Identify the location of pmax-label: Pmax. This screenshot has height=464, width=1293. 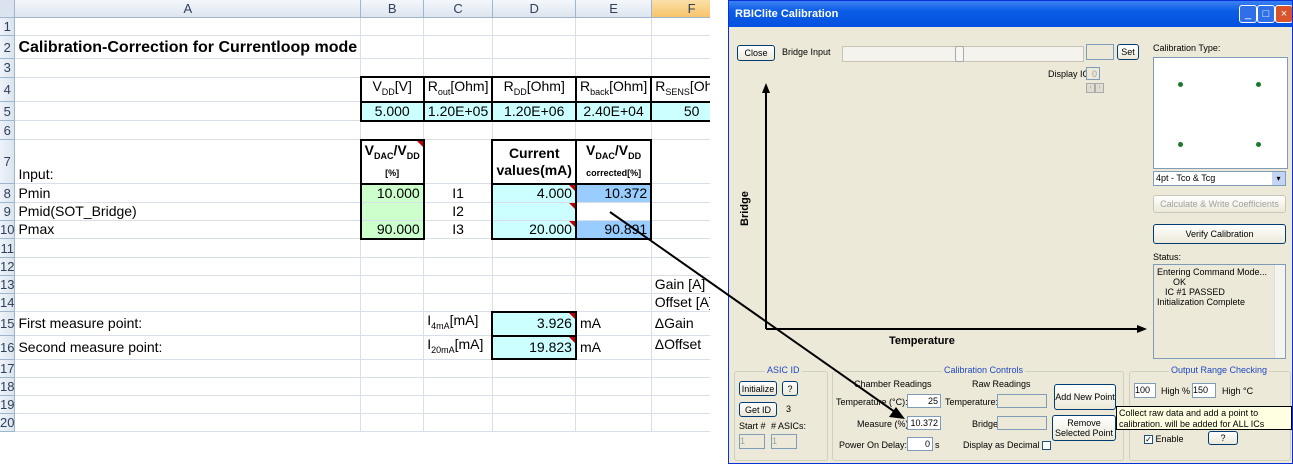
(188, 230).